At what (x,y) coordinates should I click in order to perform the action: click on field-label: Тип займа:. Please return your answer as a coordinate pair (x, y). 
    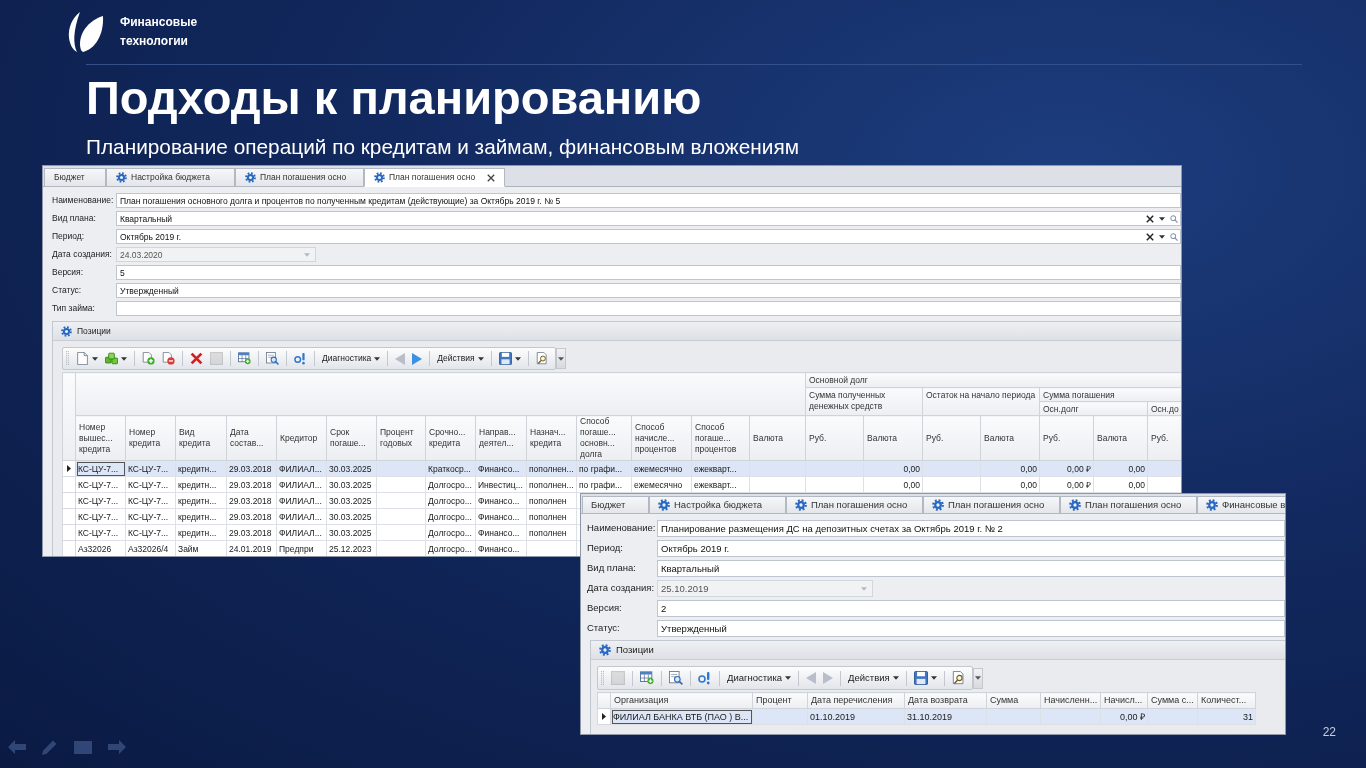
    Looking at the image, I should click on (74, 308).